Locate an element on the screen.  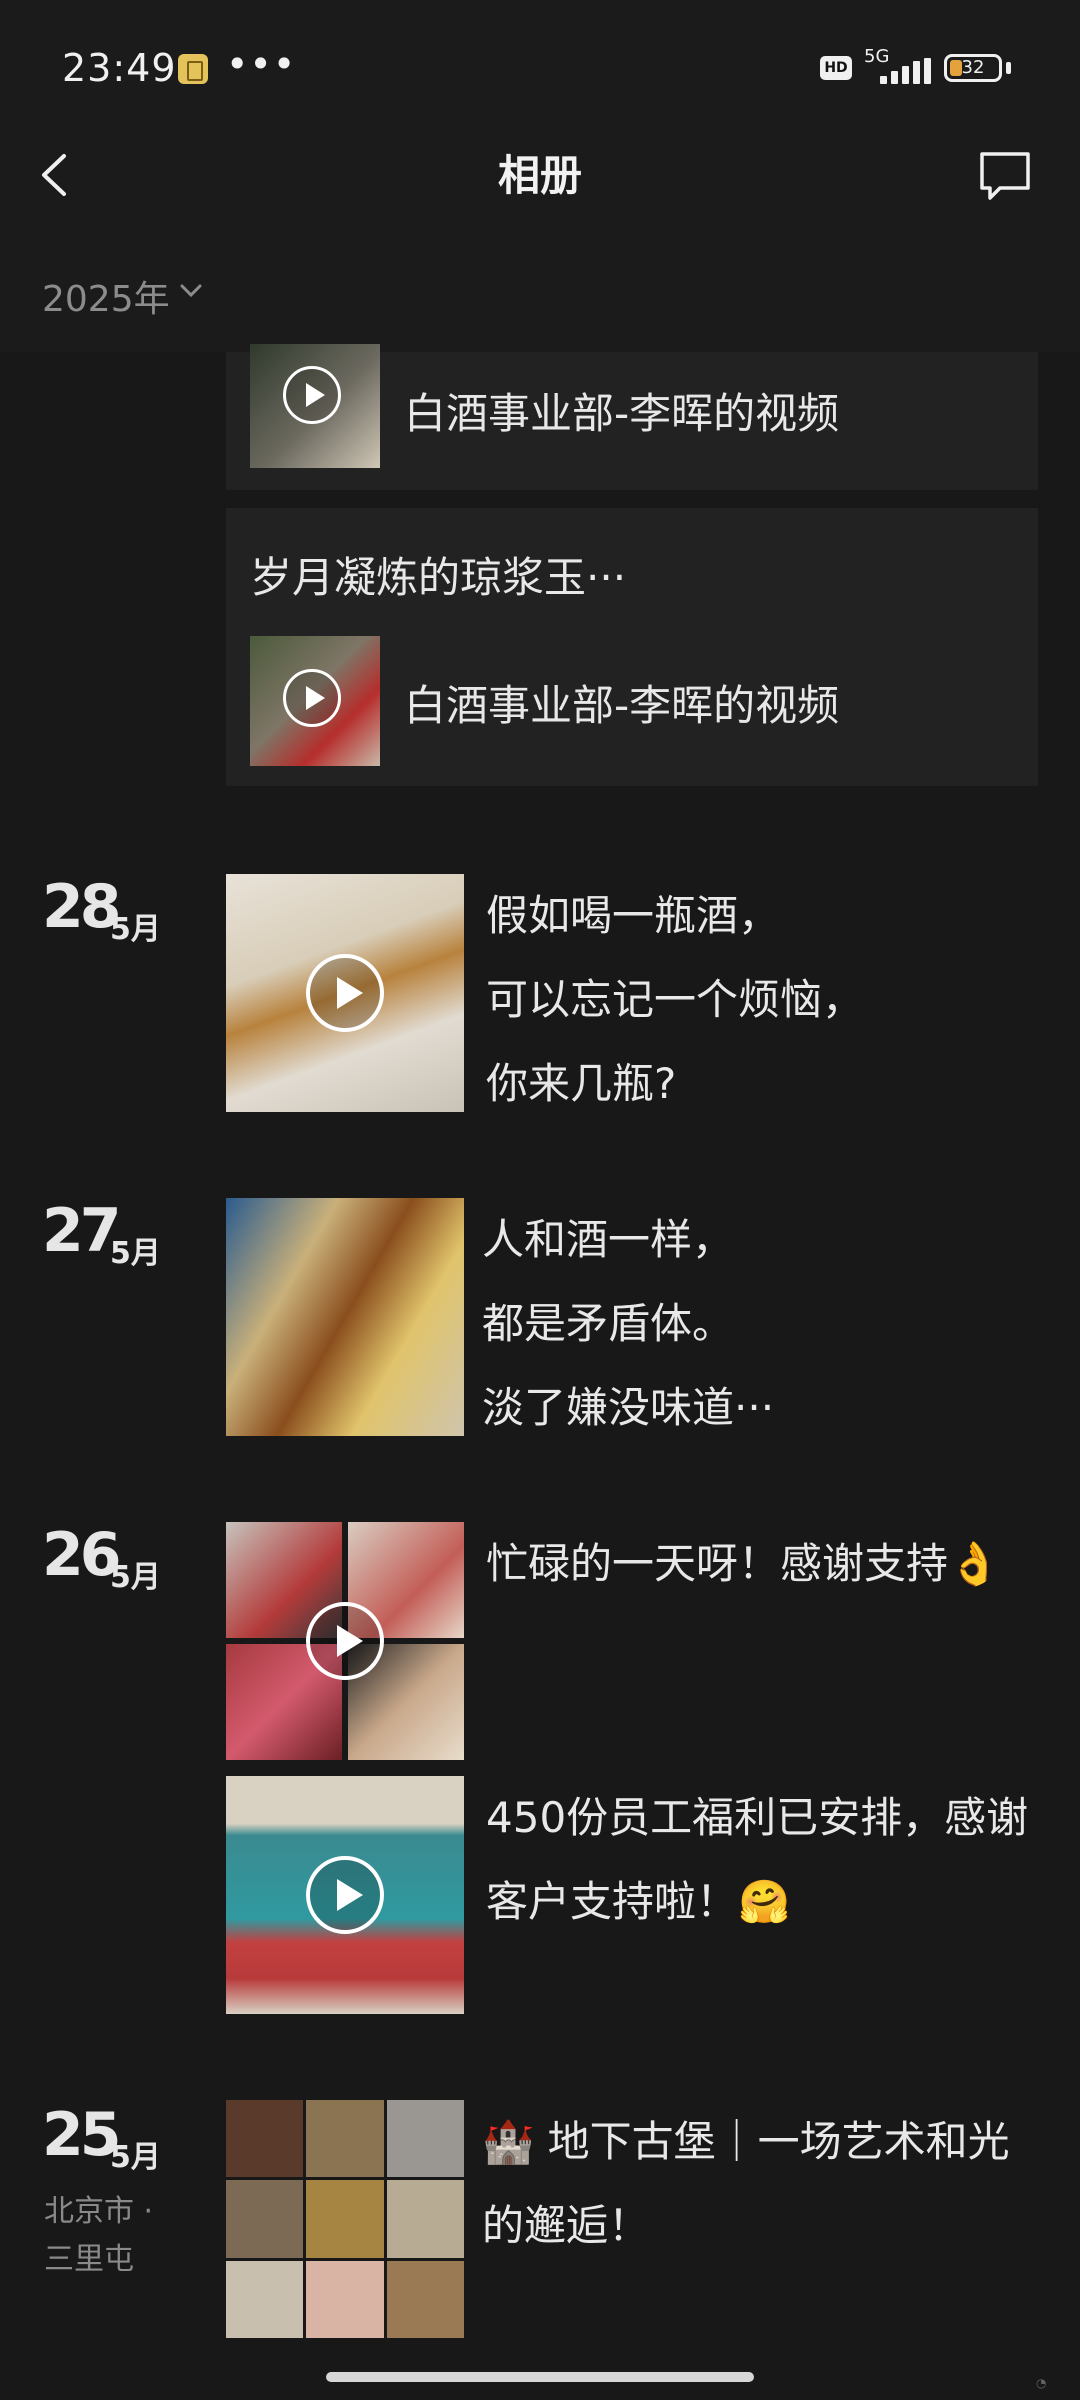
battery-level: 32 is located at coordinates (973, 67).